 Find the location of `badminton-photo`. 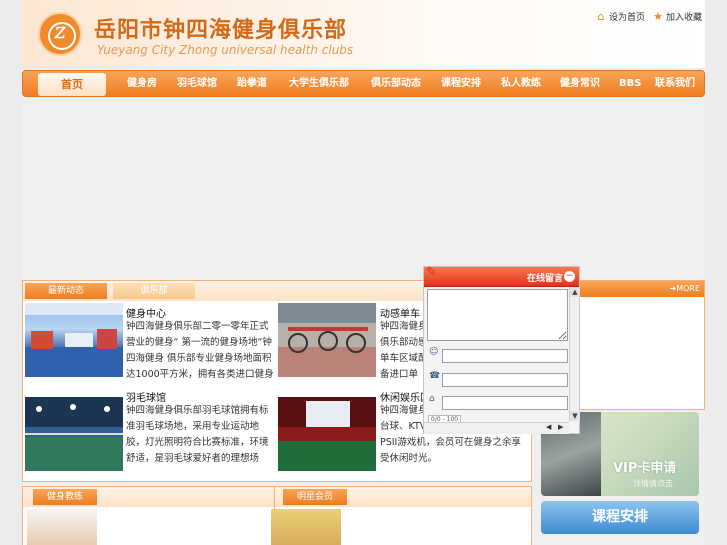

badminton-photo is located at coordinates (74, 434).